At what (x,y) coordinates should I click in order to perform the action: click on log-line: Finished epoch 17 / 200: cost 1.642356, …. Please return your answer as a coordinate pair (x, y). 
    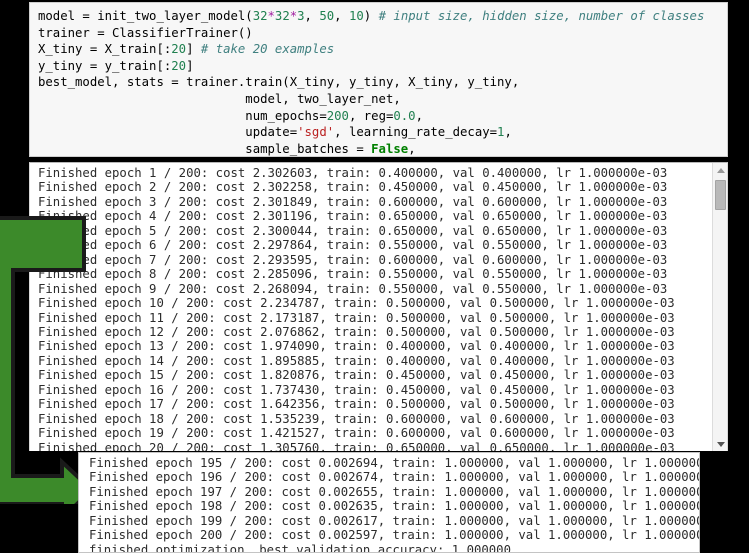
    Looking at the image, I should click on (356, 404).